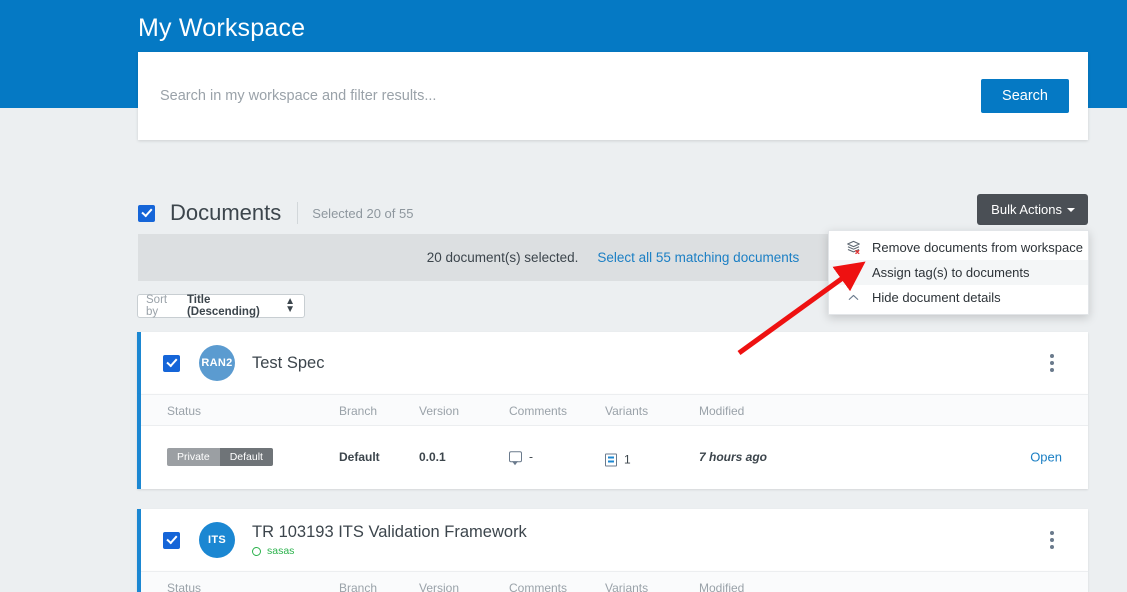  Describe the element at coordinates (389, 551) in the screenshot. I see `document-tag: sasas` at that location.